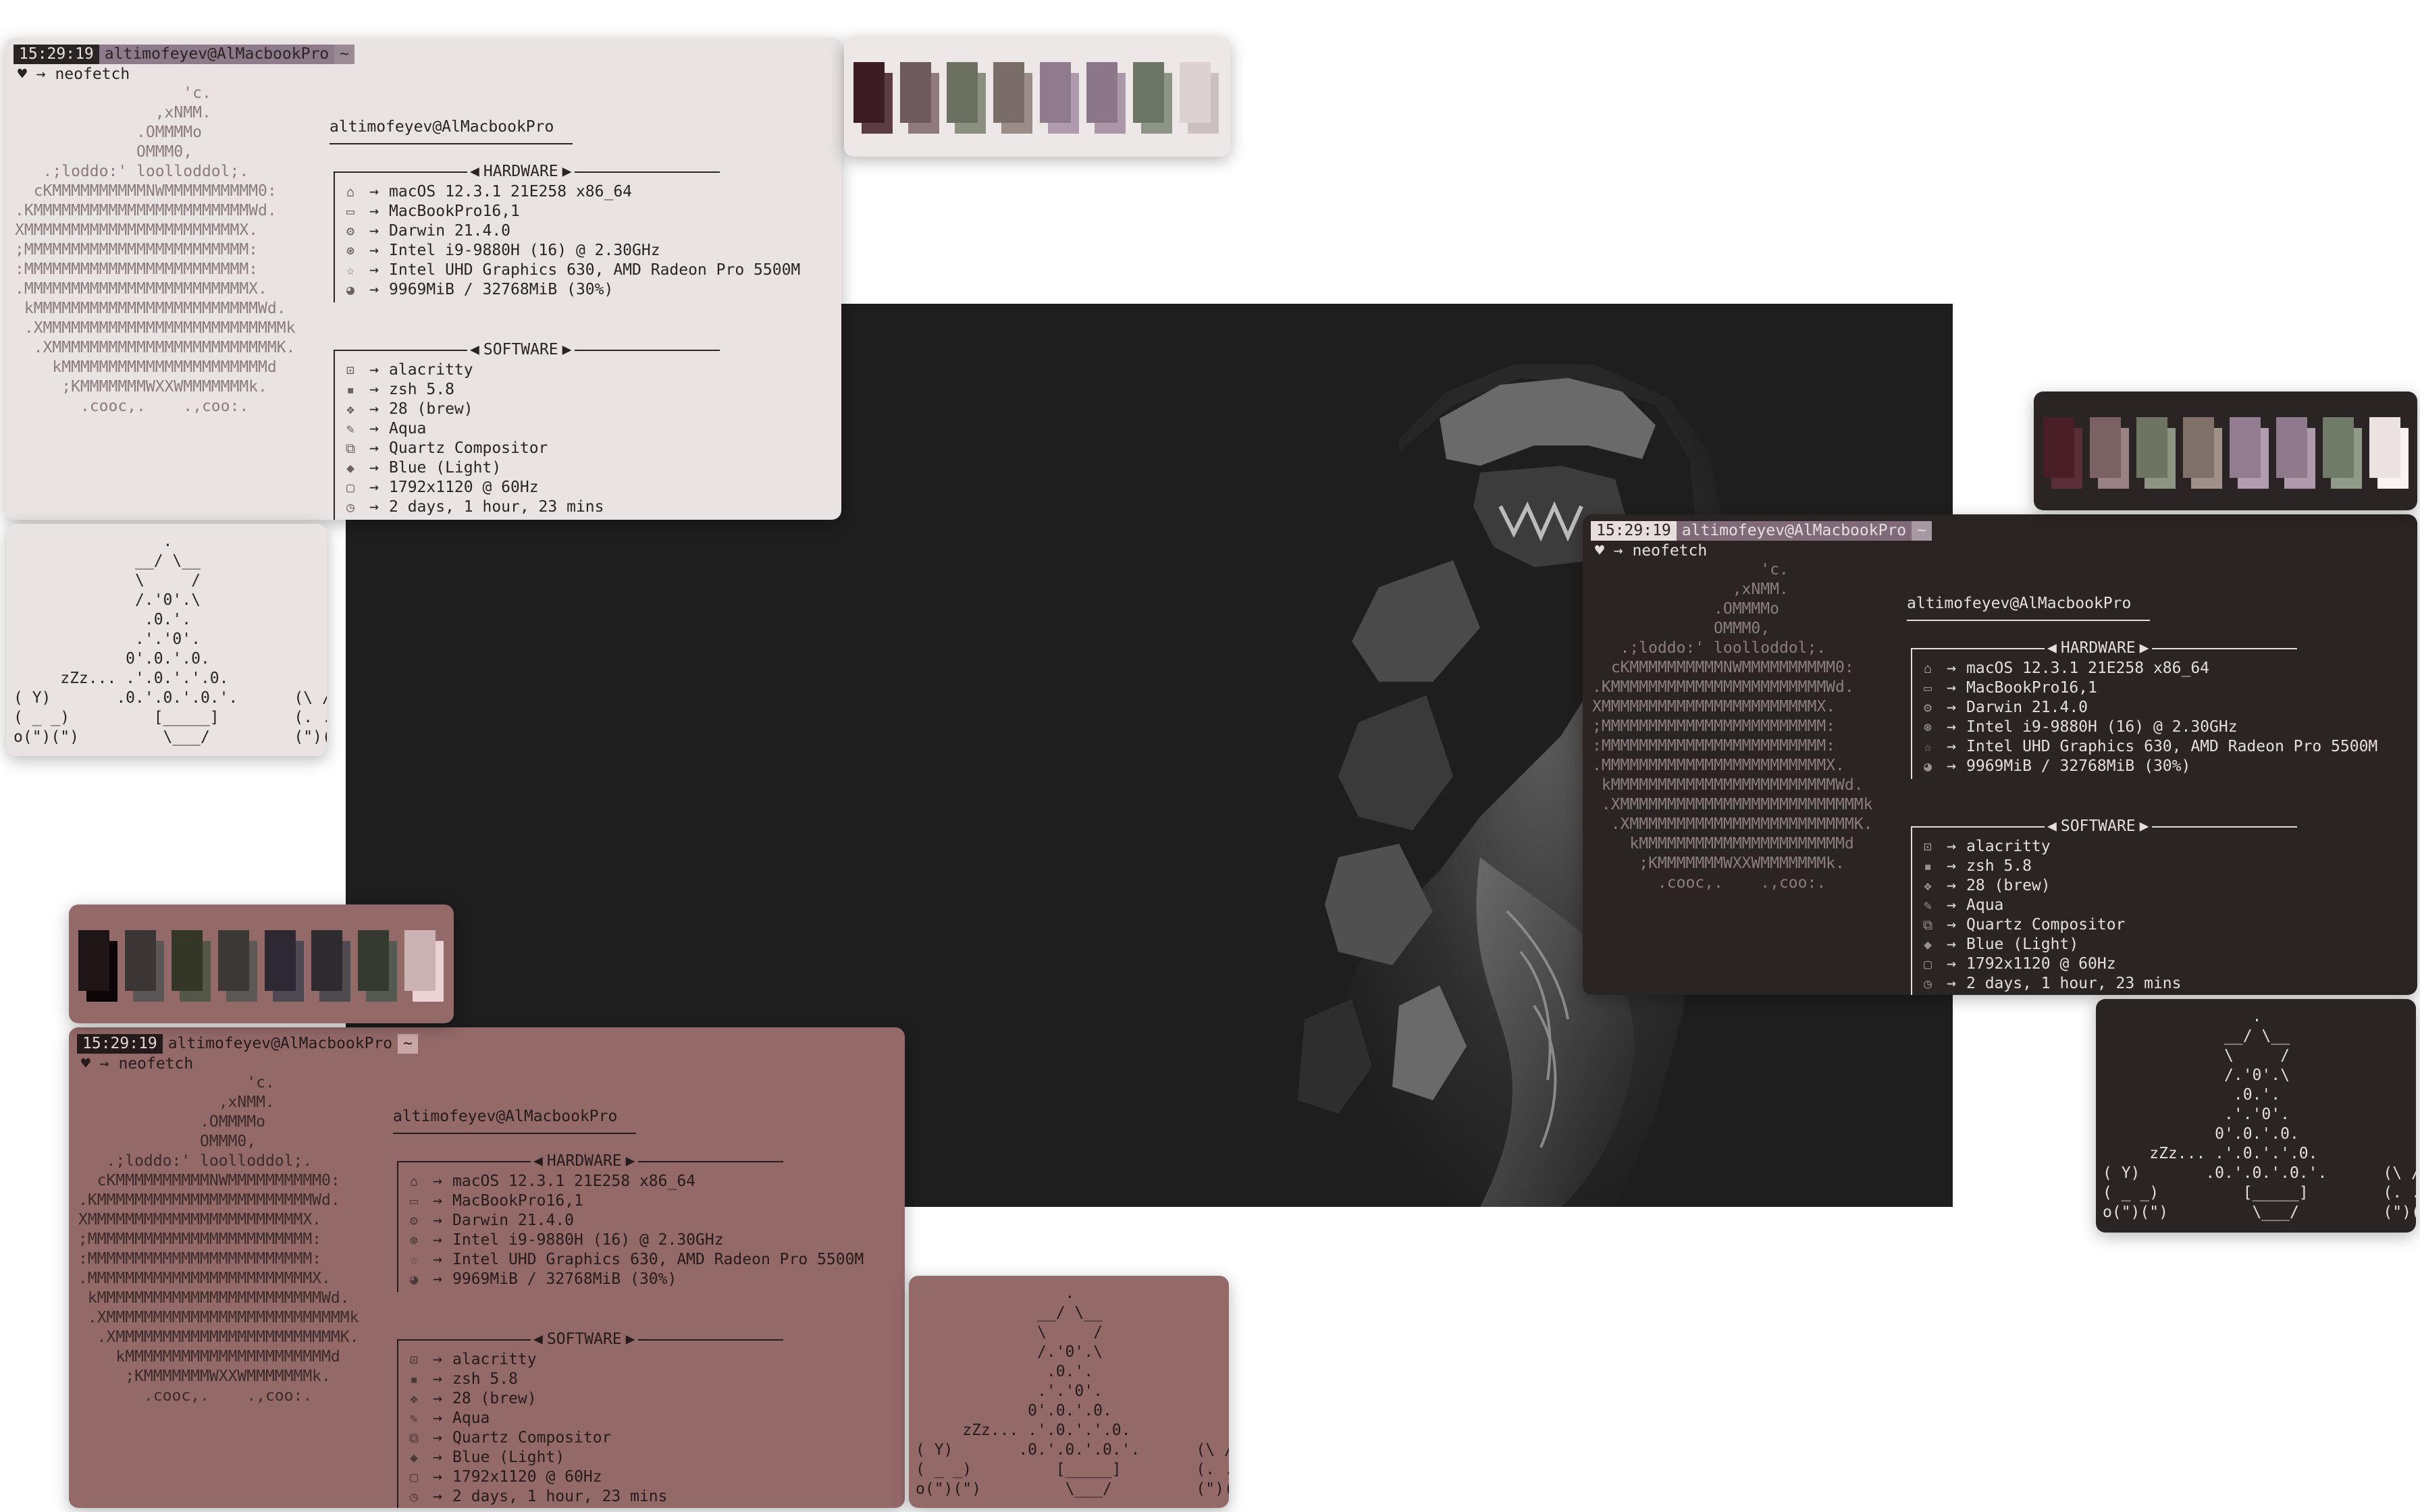  What do you see at coordinates (397, 1423) in the screenshot?
I see `software-box-left` at bounding box center [397, 1423].